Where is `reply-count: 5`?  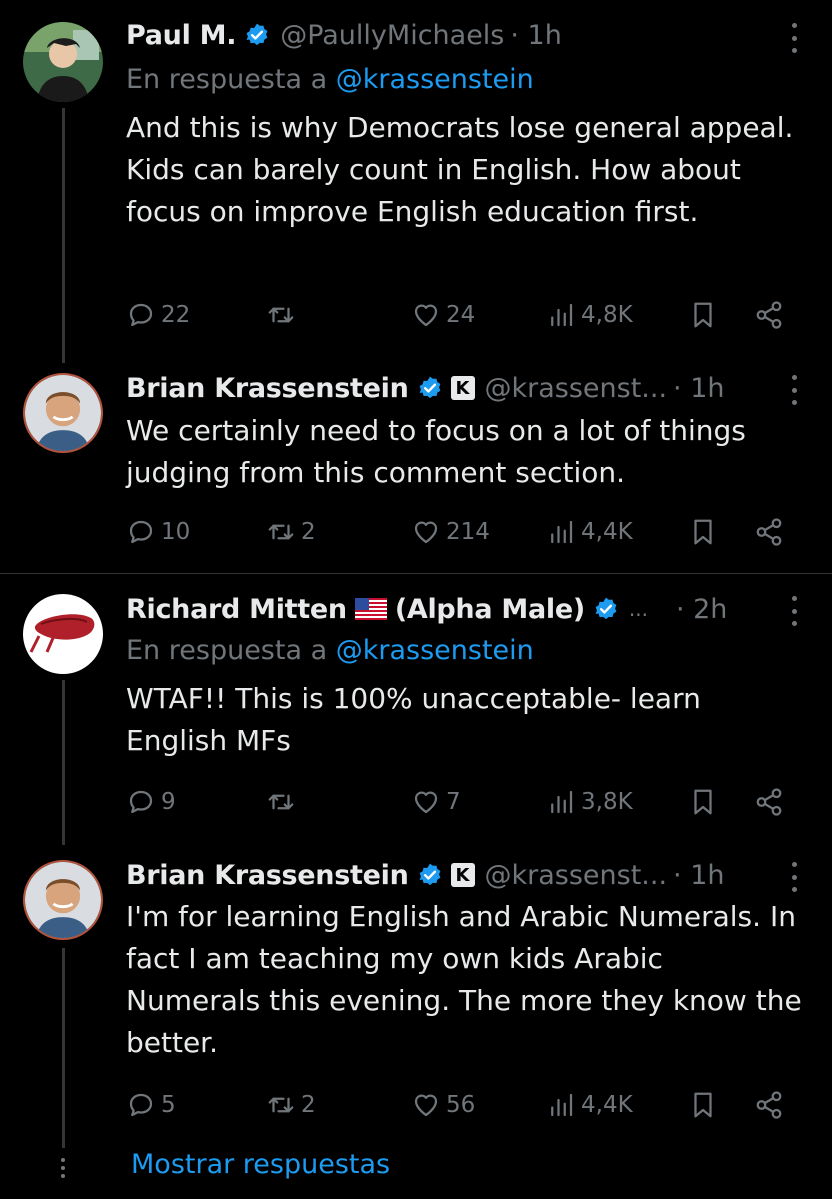 reply-count: 5 is located at coordinates (168, 1105).